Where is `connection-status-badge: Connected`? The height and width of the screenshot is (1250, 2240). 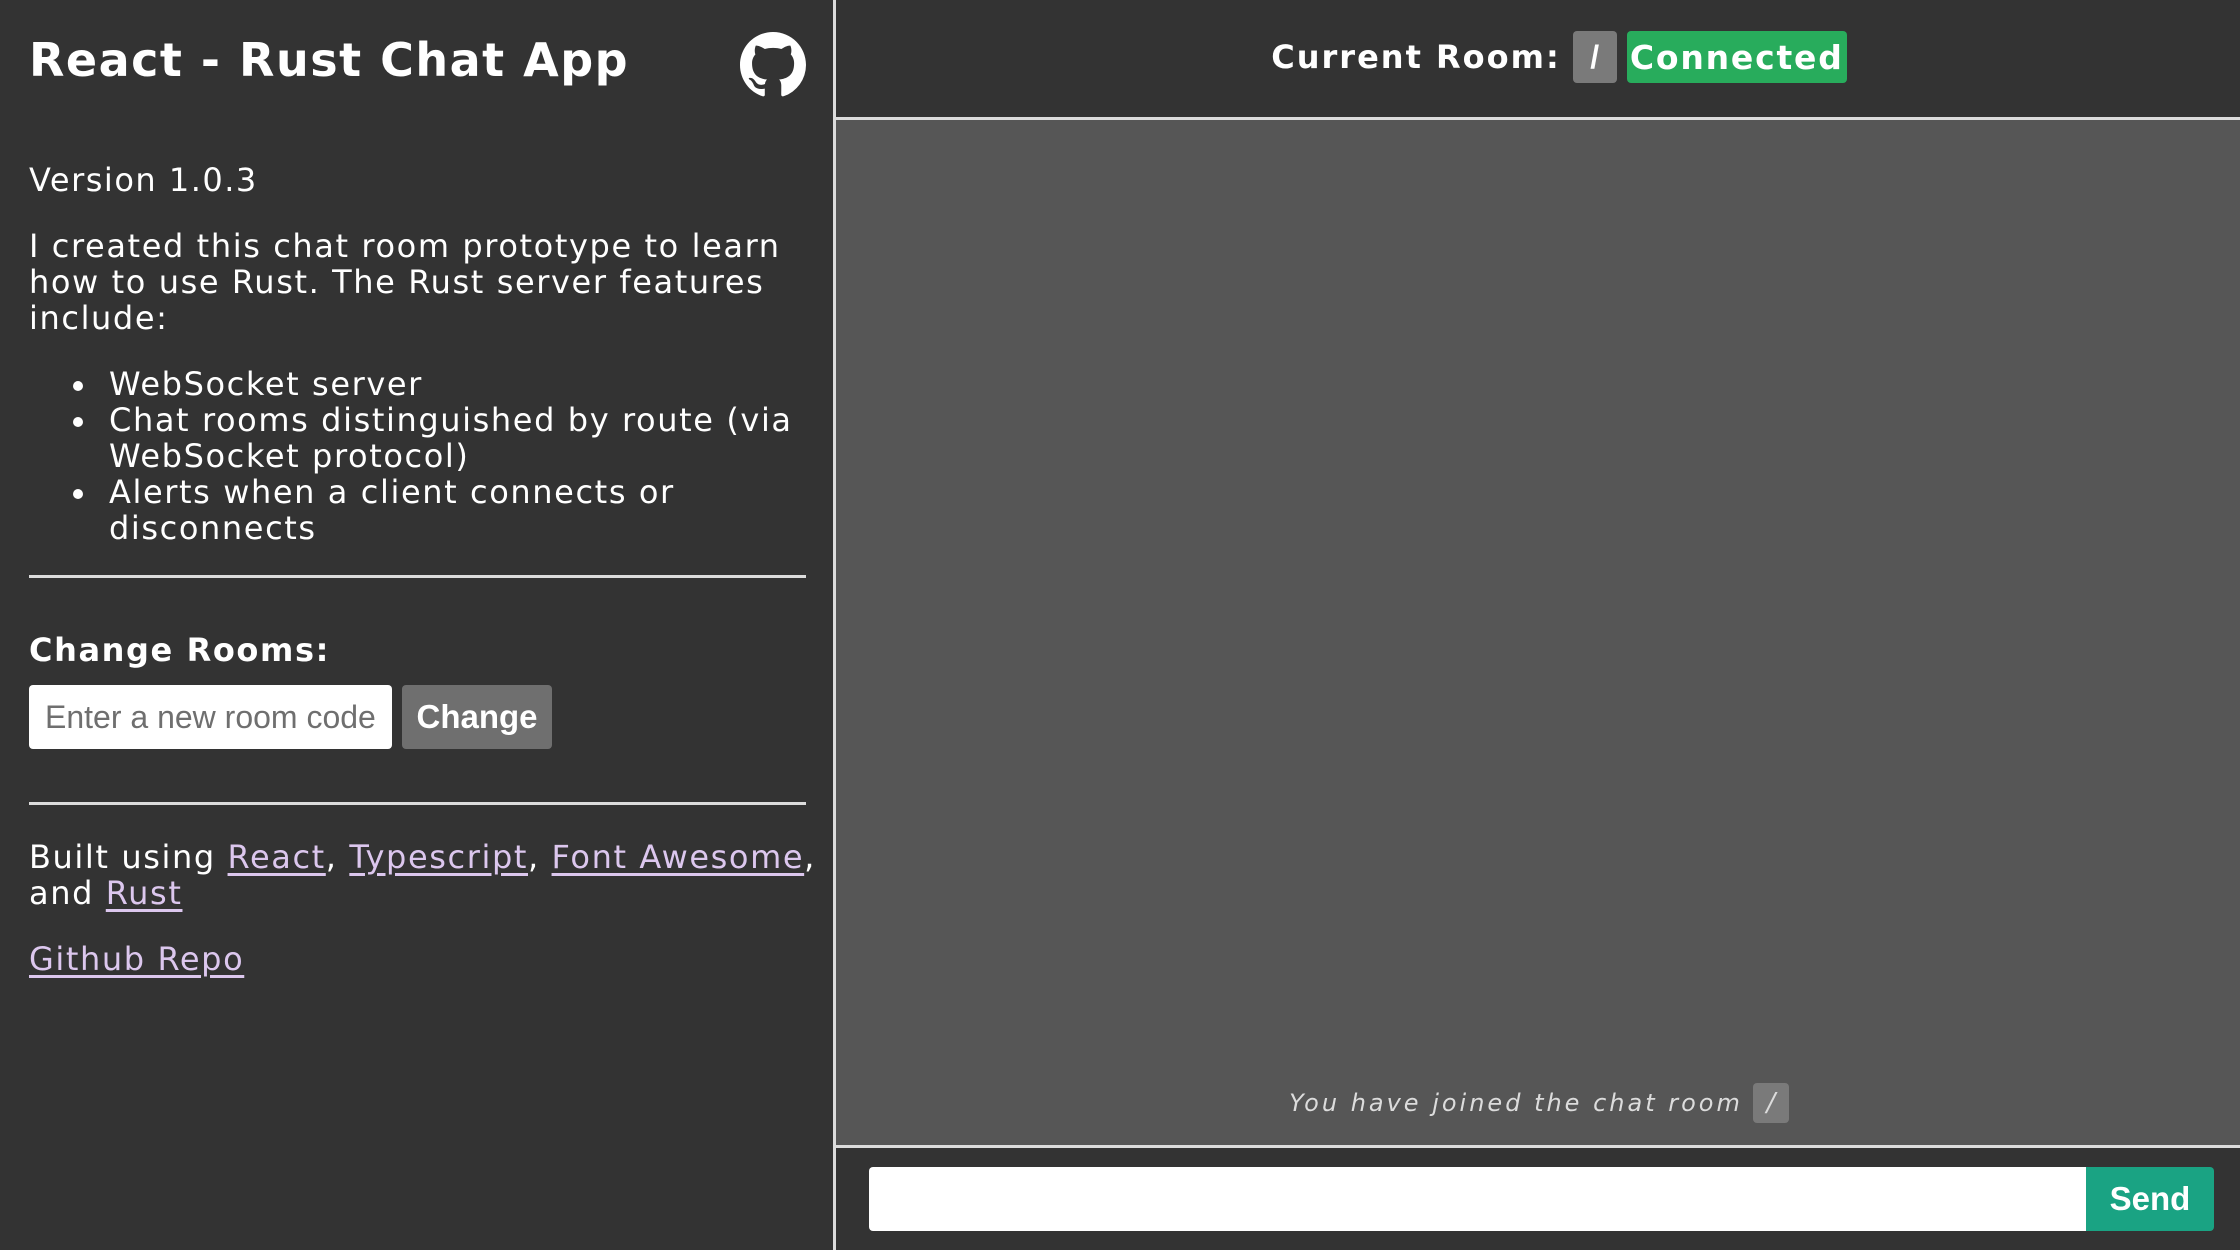
connection-status-badge: Connected is located at coordinates (1736, 57).